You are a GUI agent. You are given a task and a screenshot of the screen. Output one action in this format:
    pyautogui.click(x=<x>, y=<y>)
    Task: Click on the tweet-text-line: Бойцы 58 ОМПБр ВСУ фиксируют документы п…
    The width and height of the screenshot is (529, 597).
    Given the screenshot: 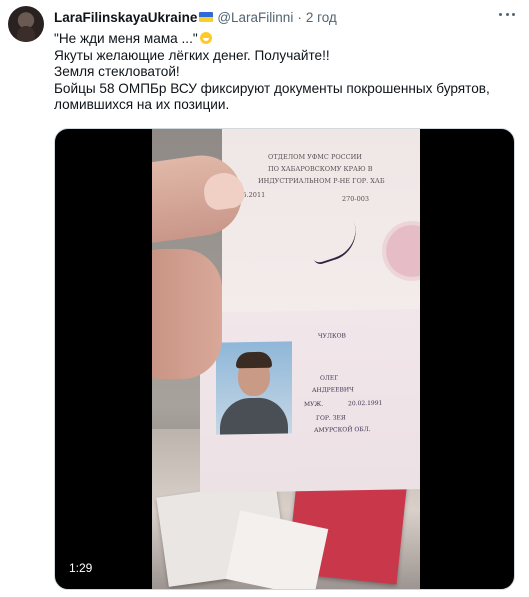 What is the action you would take?
    pyautogui.click(x=272, y=88)
    